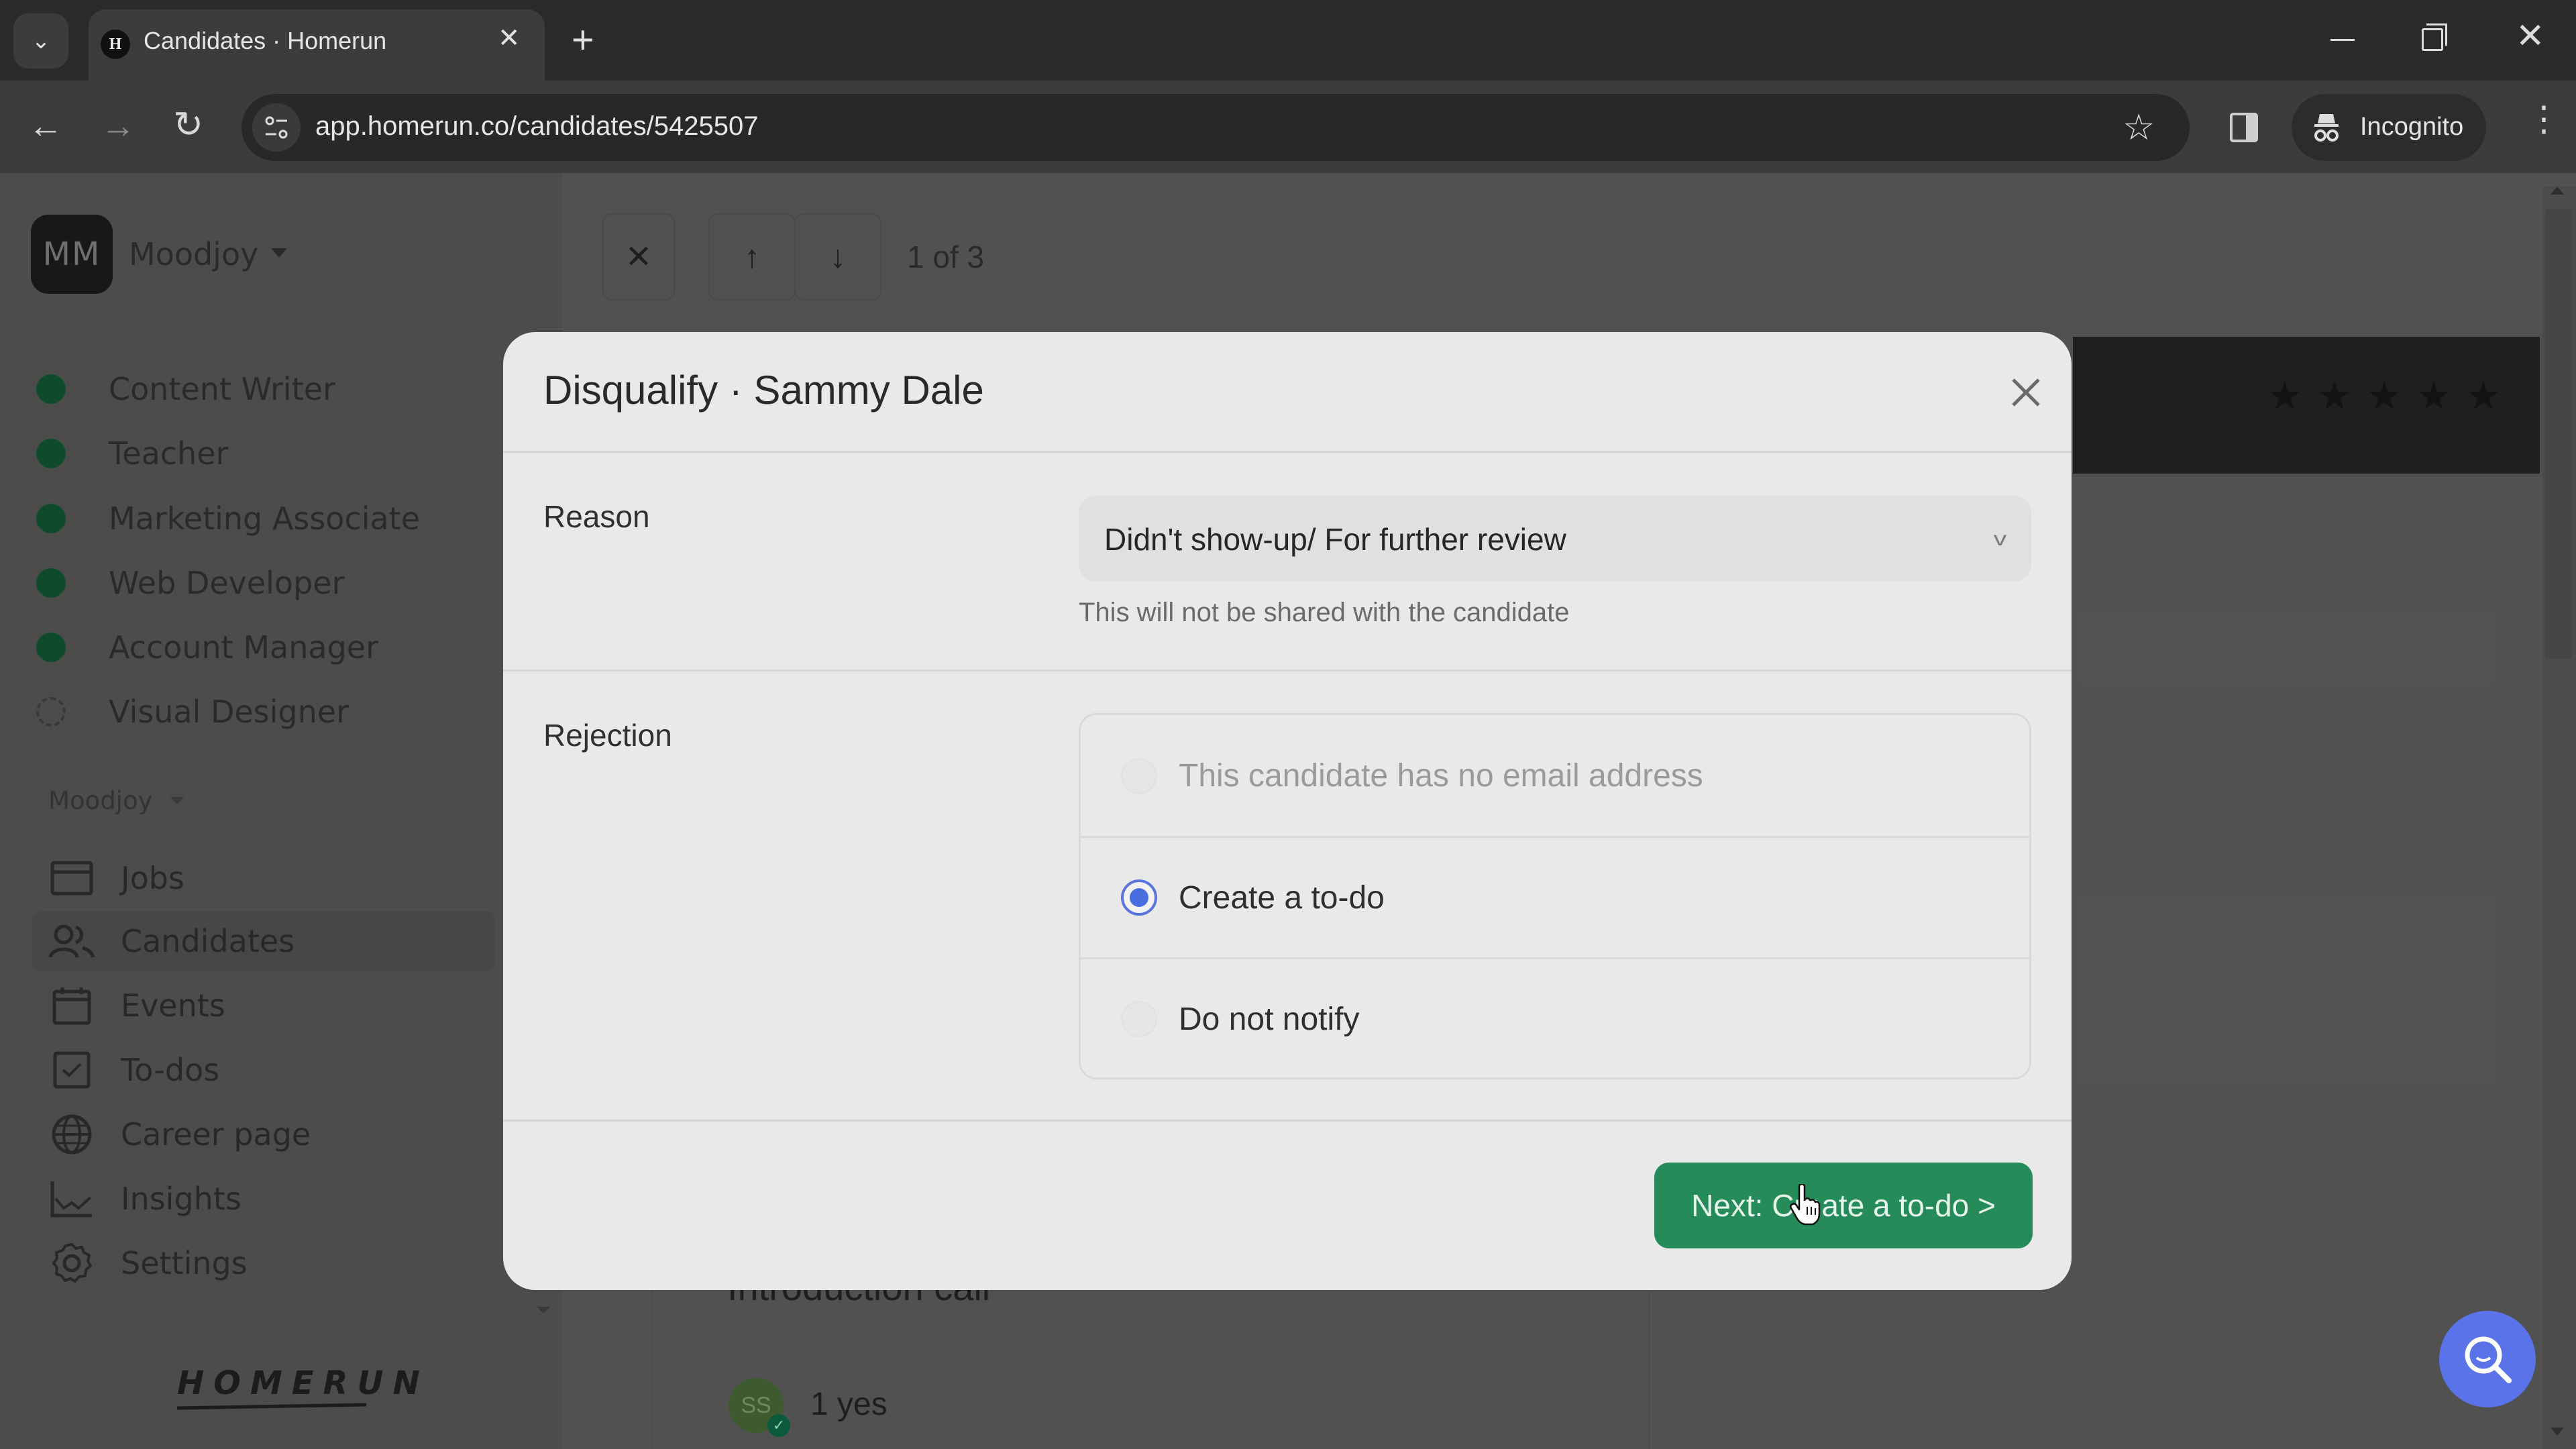 The height and width of the screenshot is (1449, 2576). Describe the element at coordinates (1555, 776) in the screenshot. I see `radio-option-no-email: This candidate has no email address` at that location.